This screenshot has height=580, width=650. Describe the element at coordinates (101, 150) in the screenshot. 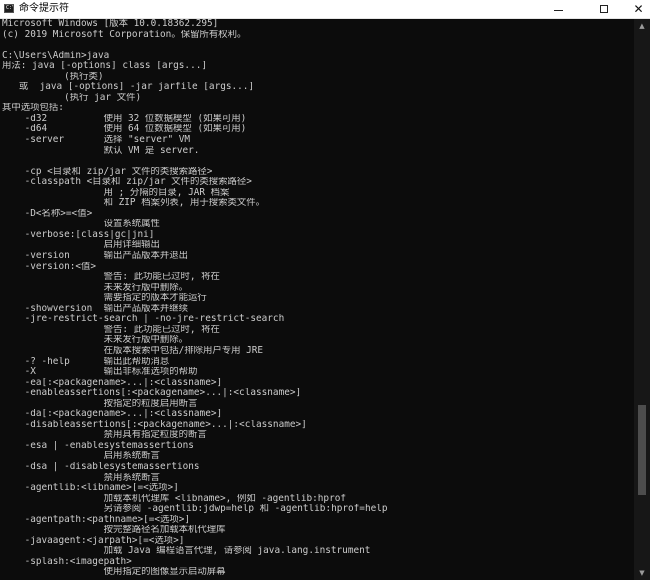

I see `console-line: 默认 VM 是 server.` at that location.